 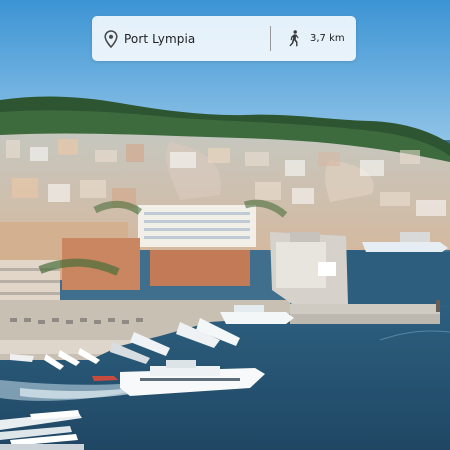 What do you see at coordinates (160, 38) in the screenshot?
I see `place-name-label: Port Lympia` at bounding box center [160, 38].